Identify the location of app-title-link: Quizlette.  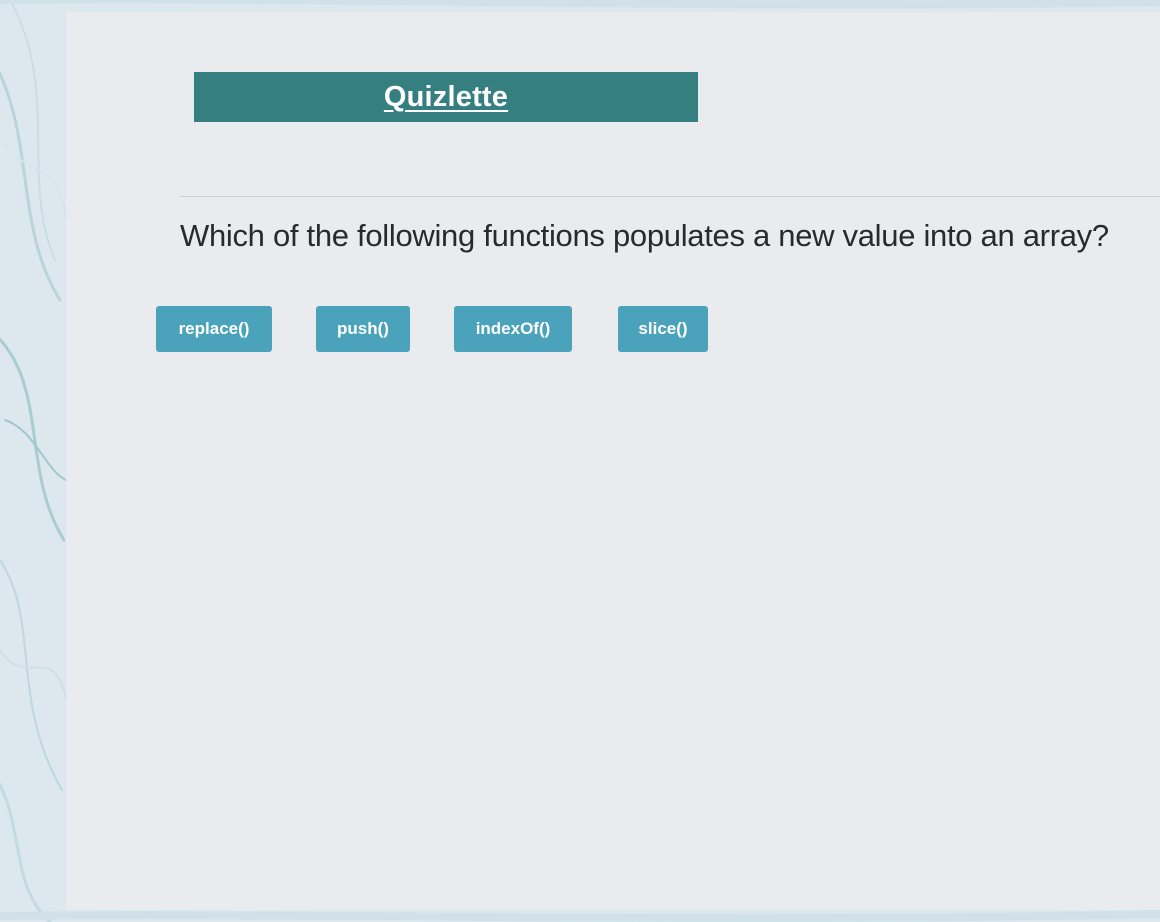
(446, 97).